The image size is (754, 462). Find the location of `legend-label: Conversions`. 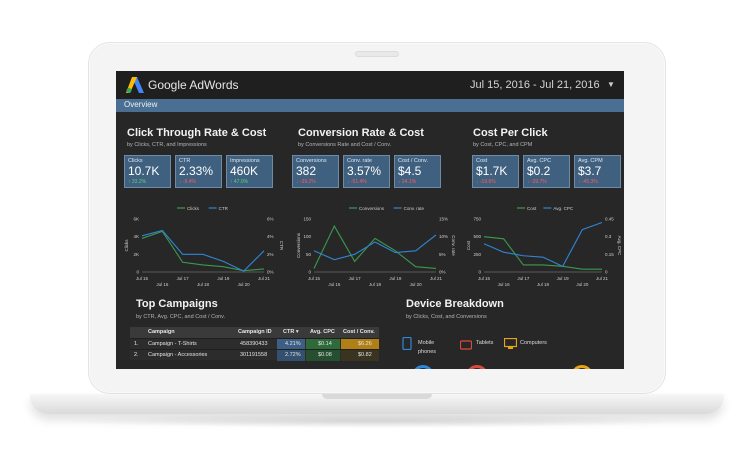

legend-label: Conversions is located at coordinates (372, 208).